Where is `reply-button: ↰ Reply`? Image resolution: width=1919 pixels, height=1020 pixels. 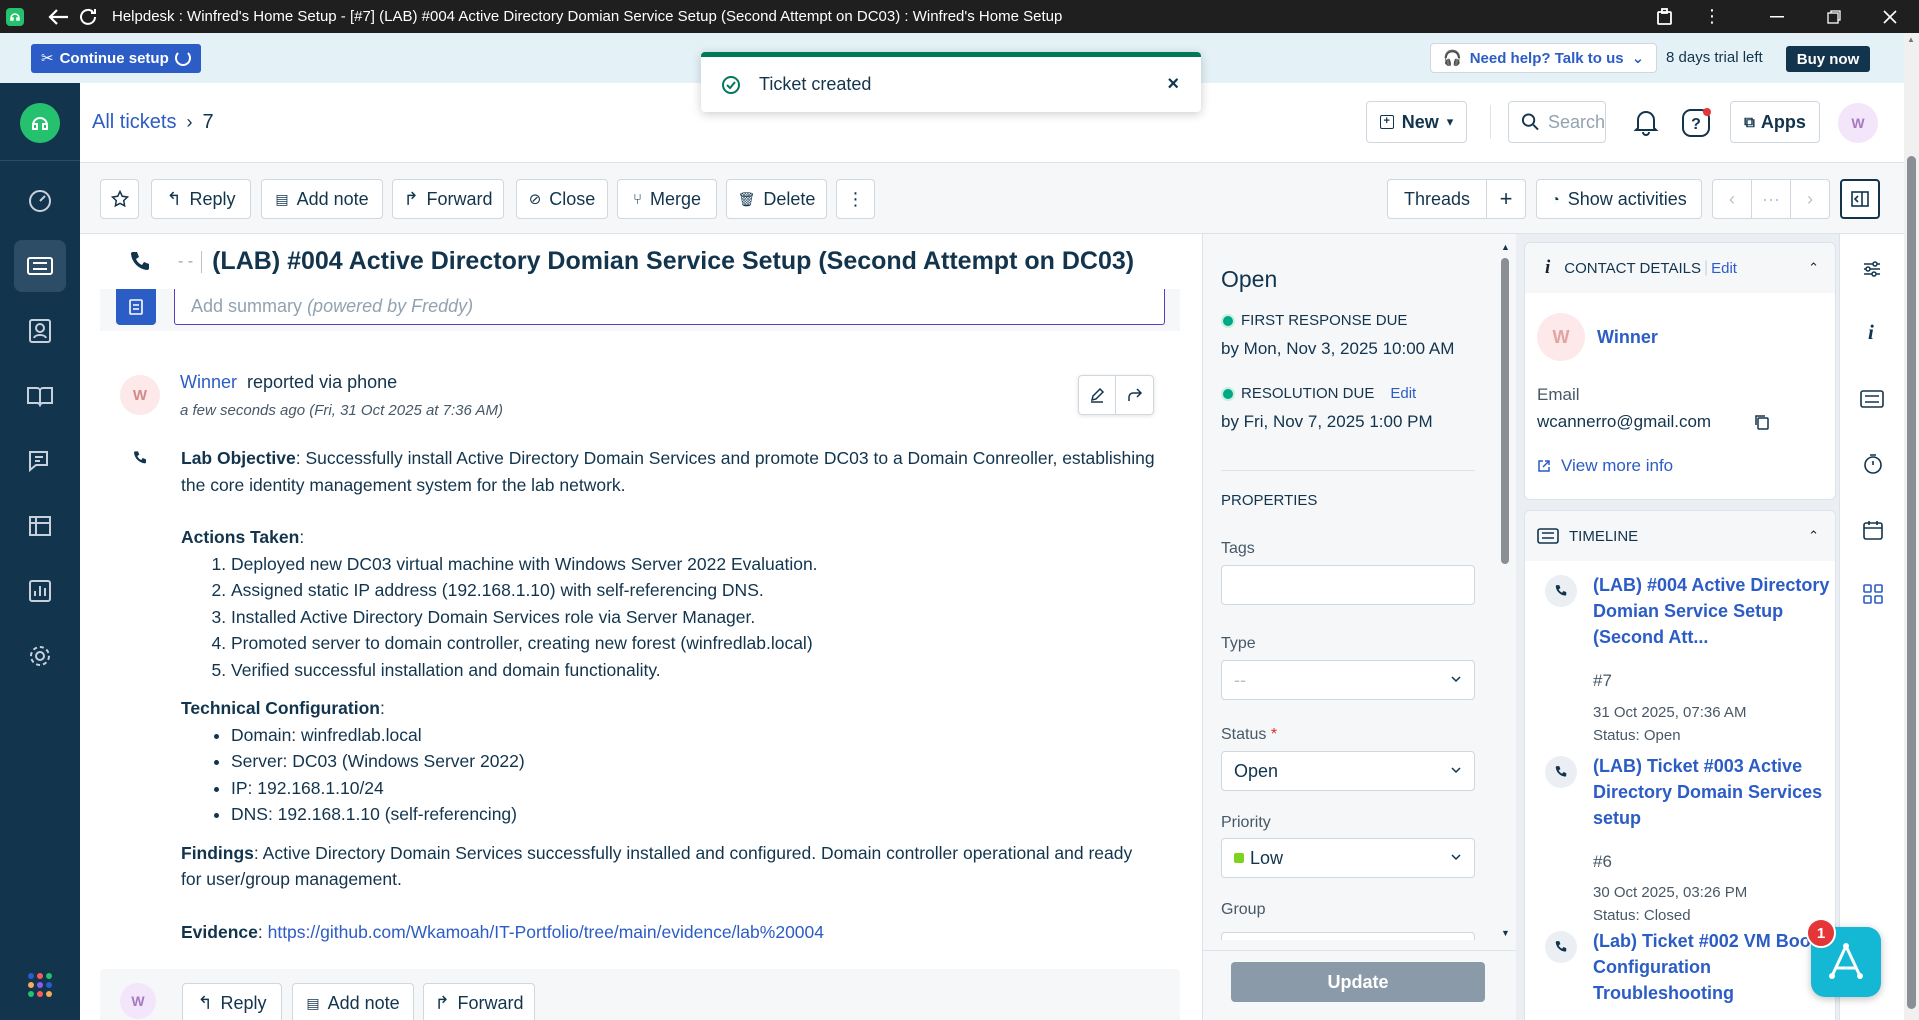
reply-button: ↰ Reply is located at coordinates (201, 199).